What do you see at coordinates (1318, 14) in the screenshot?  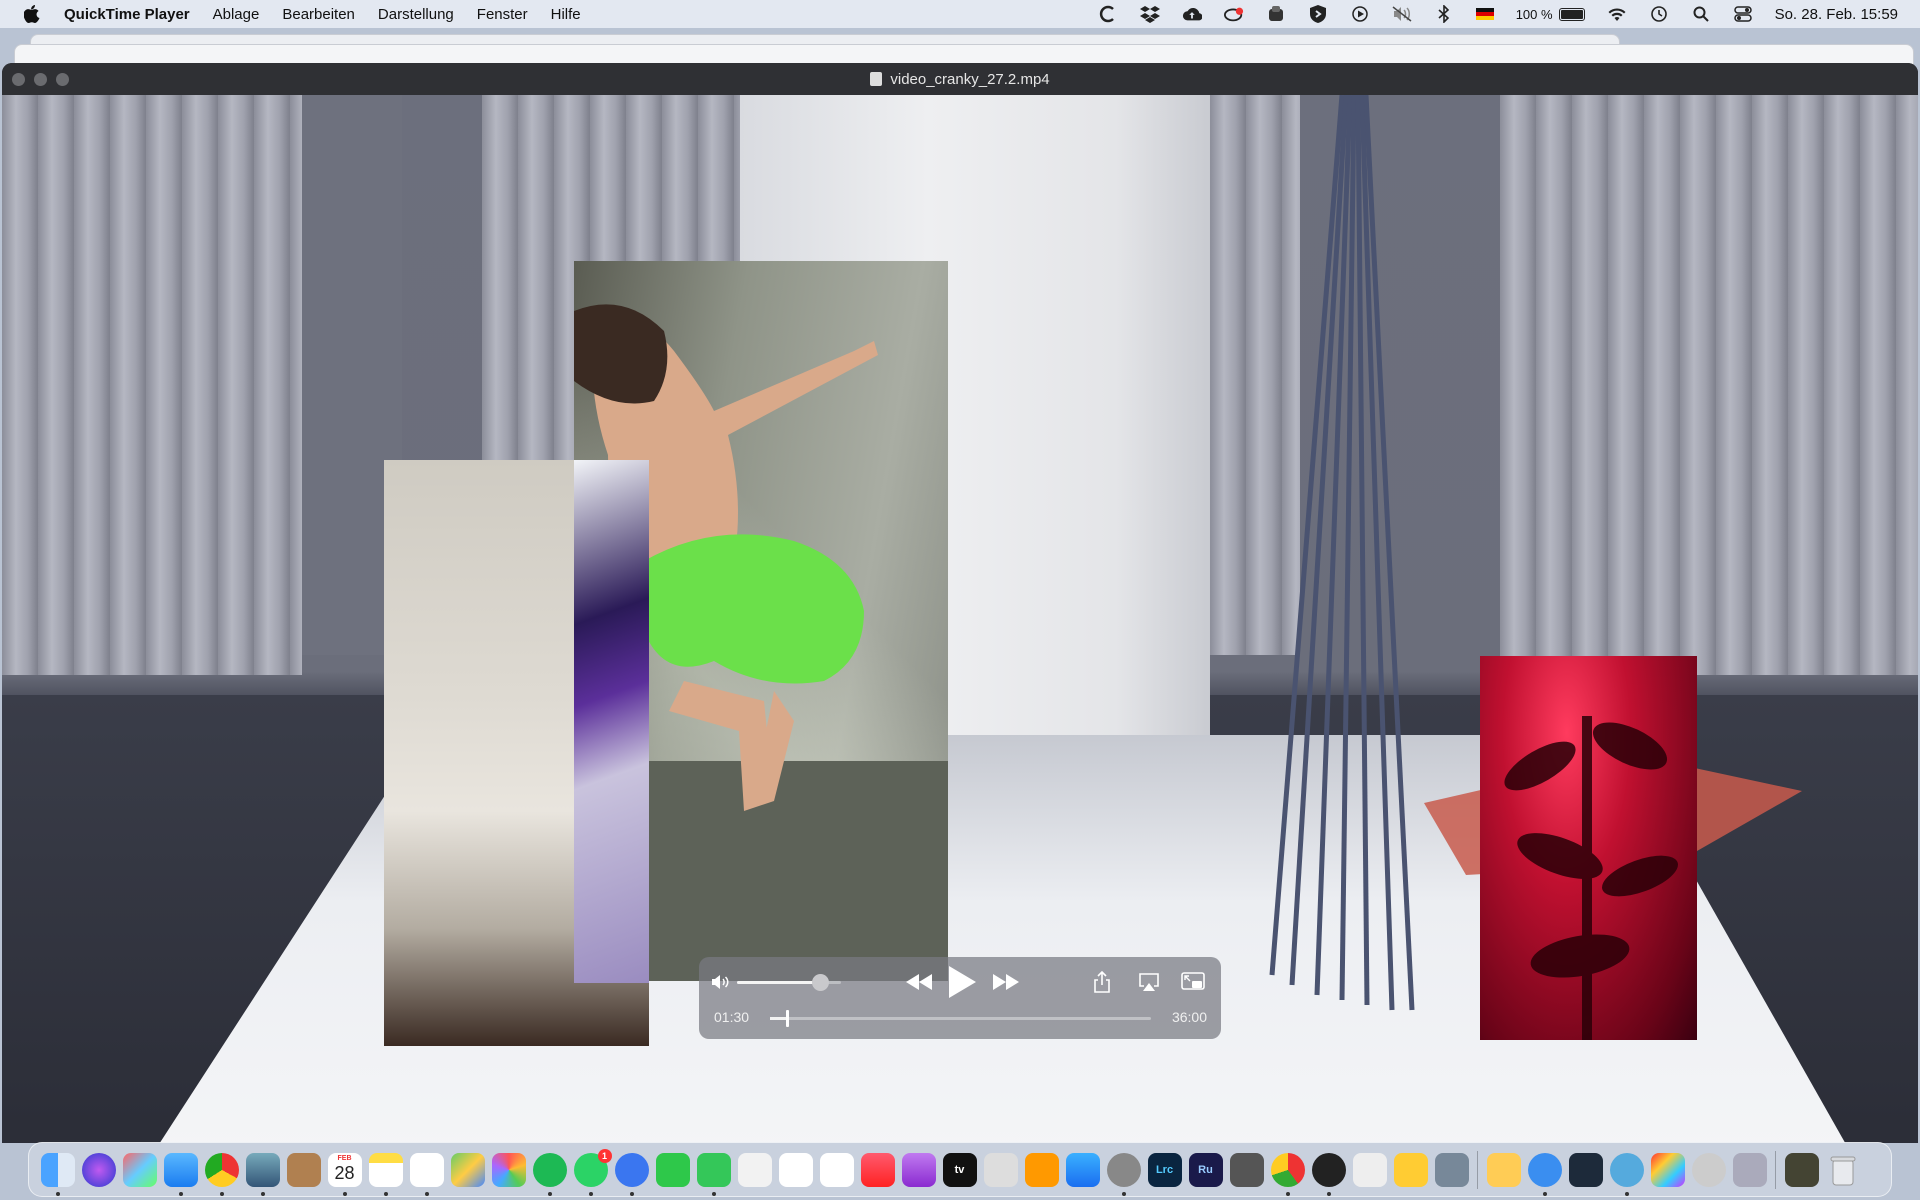 I see `bitwarden-icon` at bounding box center [1318, 14].